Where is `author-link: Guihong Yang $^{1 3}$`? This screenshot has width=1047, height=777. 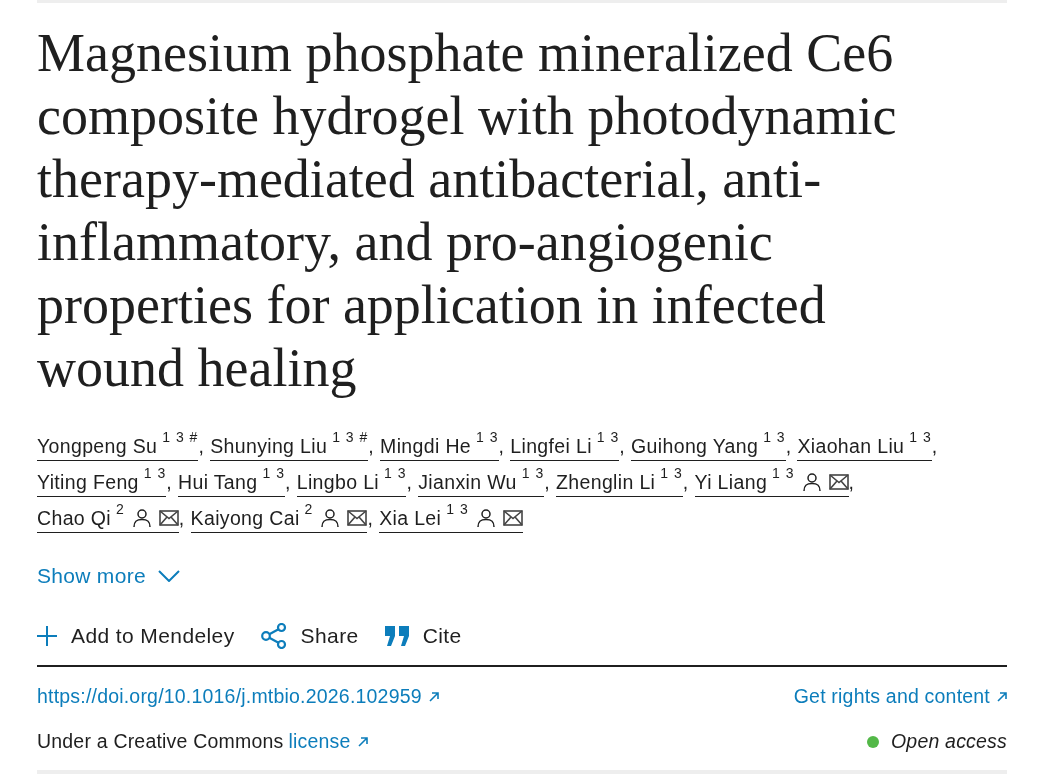 author-link: Guihong Yang $^{1 3}$ is located at coordinates (708, 446).